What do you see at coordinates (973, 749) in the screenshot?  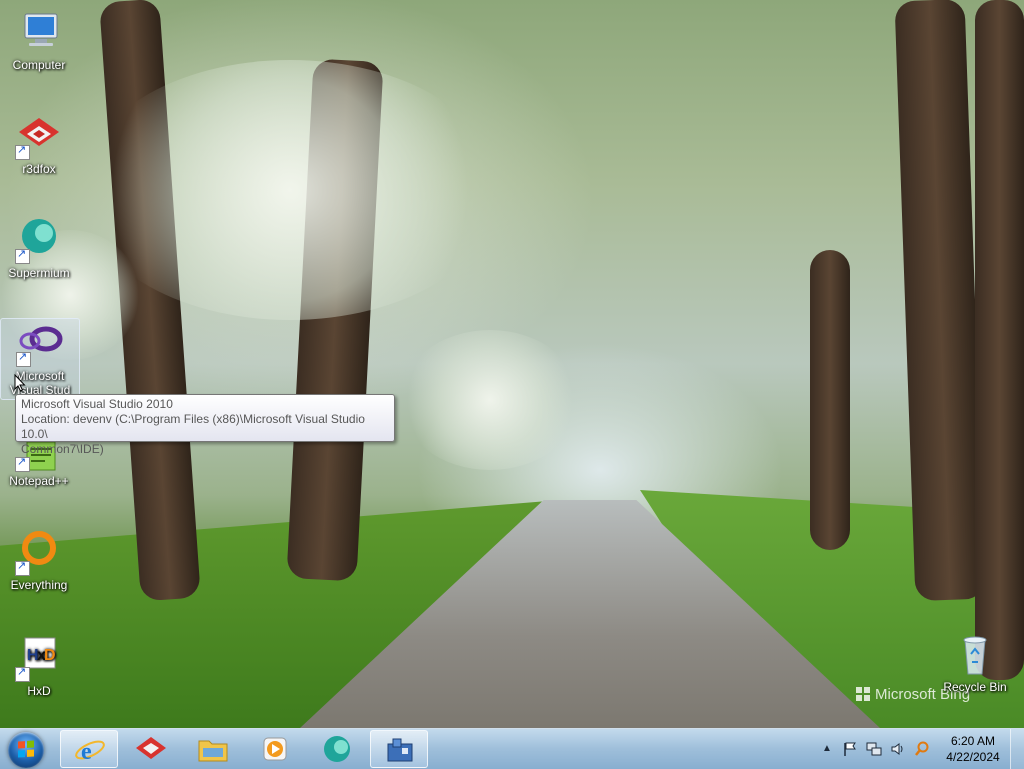 I see `system-clock: 6:20 AM 4/22/2024` at bounding box center [973, 749].